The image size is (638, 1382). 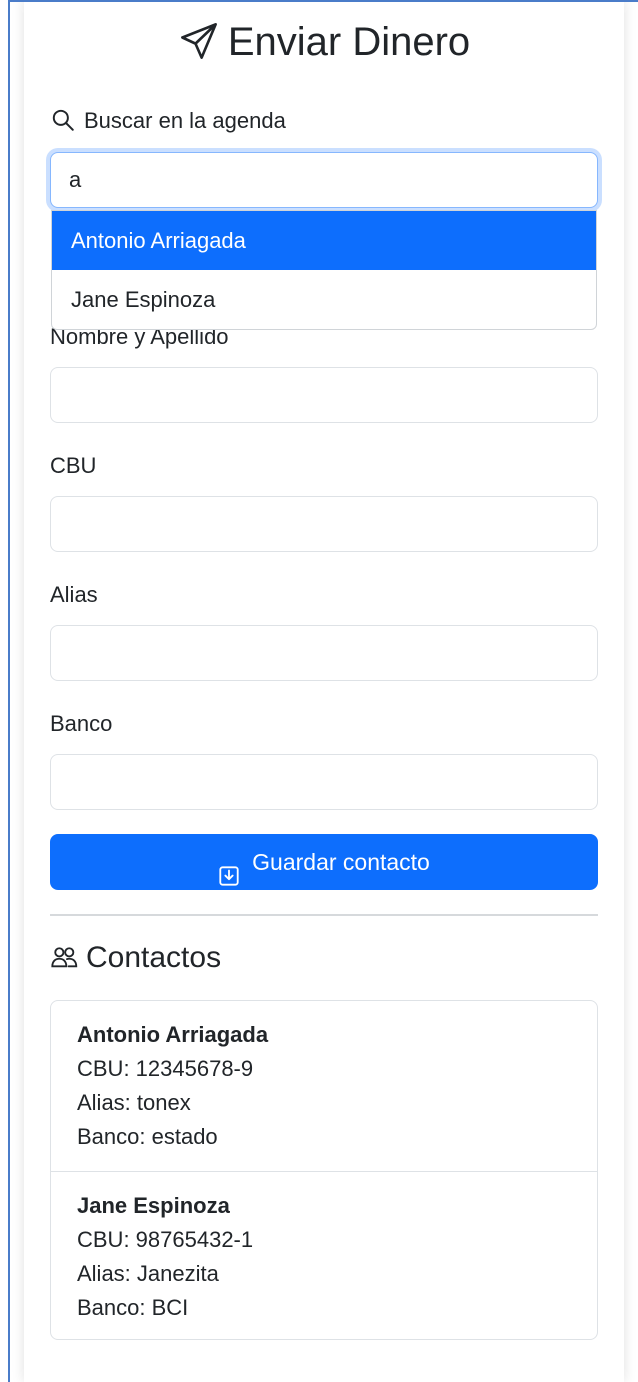 I want to click on search-input: a, so click(x=324, y=180).